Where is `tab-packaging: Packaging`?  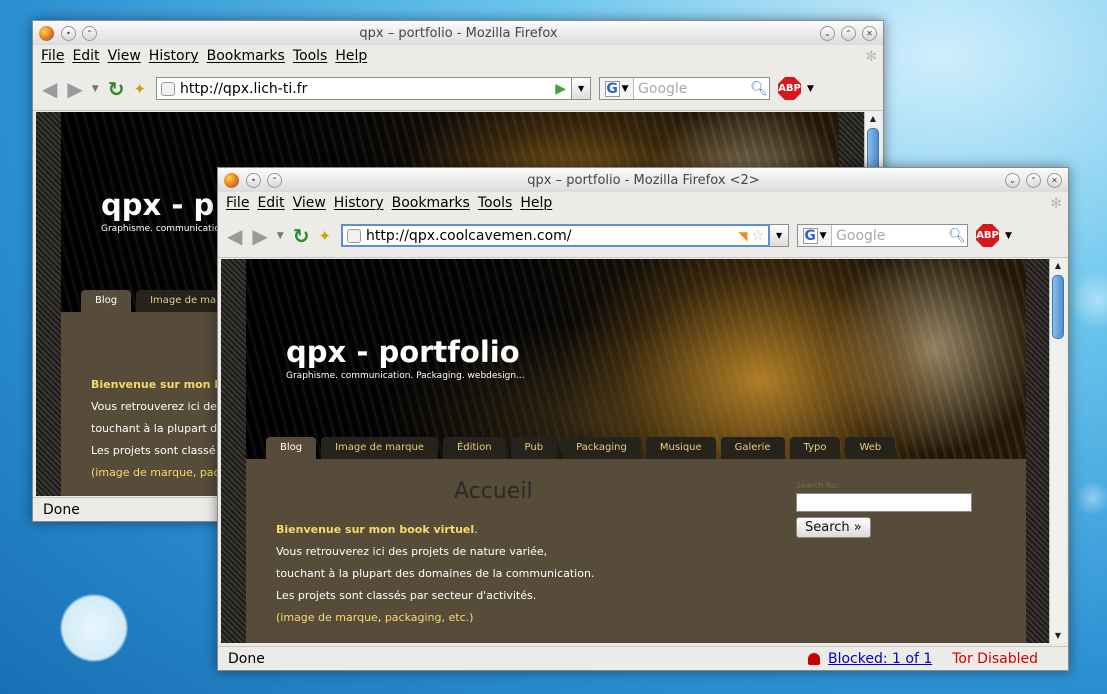
tab-packaging: Packaging is located at coordinates (601, 448).